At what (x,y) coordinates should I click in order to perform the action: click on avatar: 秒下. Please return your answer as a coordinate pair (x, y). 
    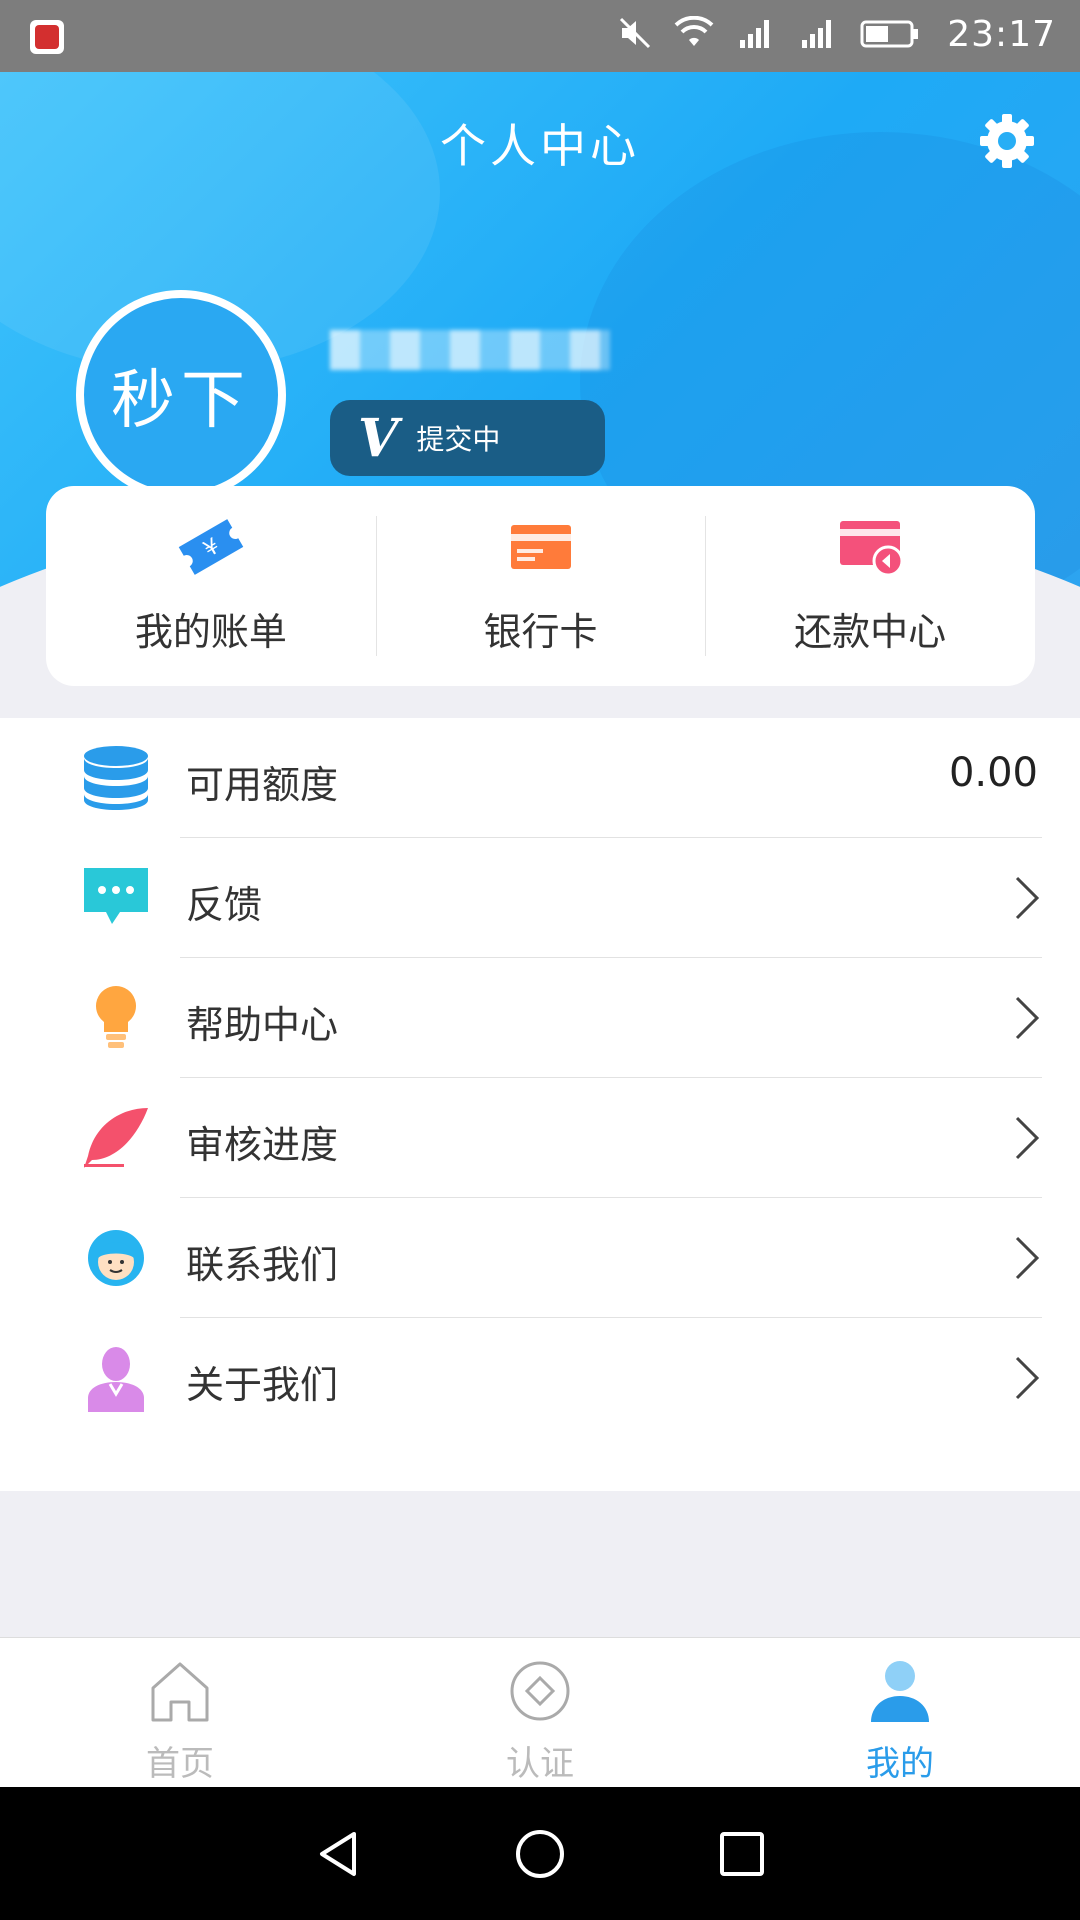
    Looking at the image, I should click on (181, 395).